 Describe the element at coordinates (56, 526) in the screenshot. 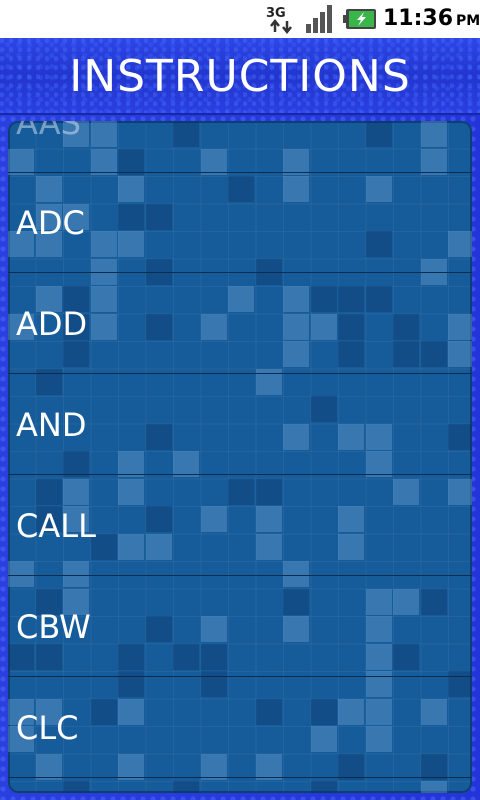

I see `list-item-label: CALL` at that location.